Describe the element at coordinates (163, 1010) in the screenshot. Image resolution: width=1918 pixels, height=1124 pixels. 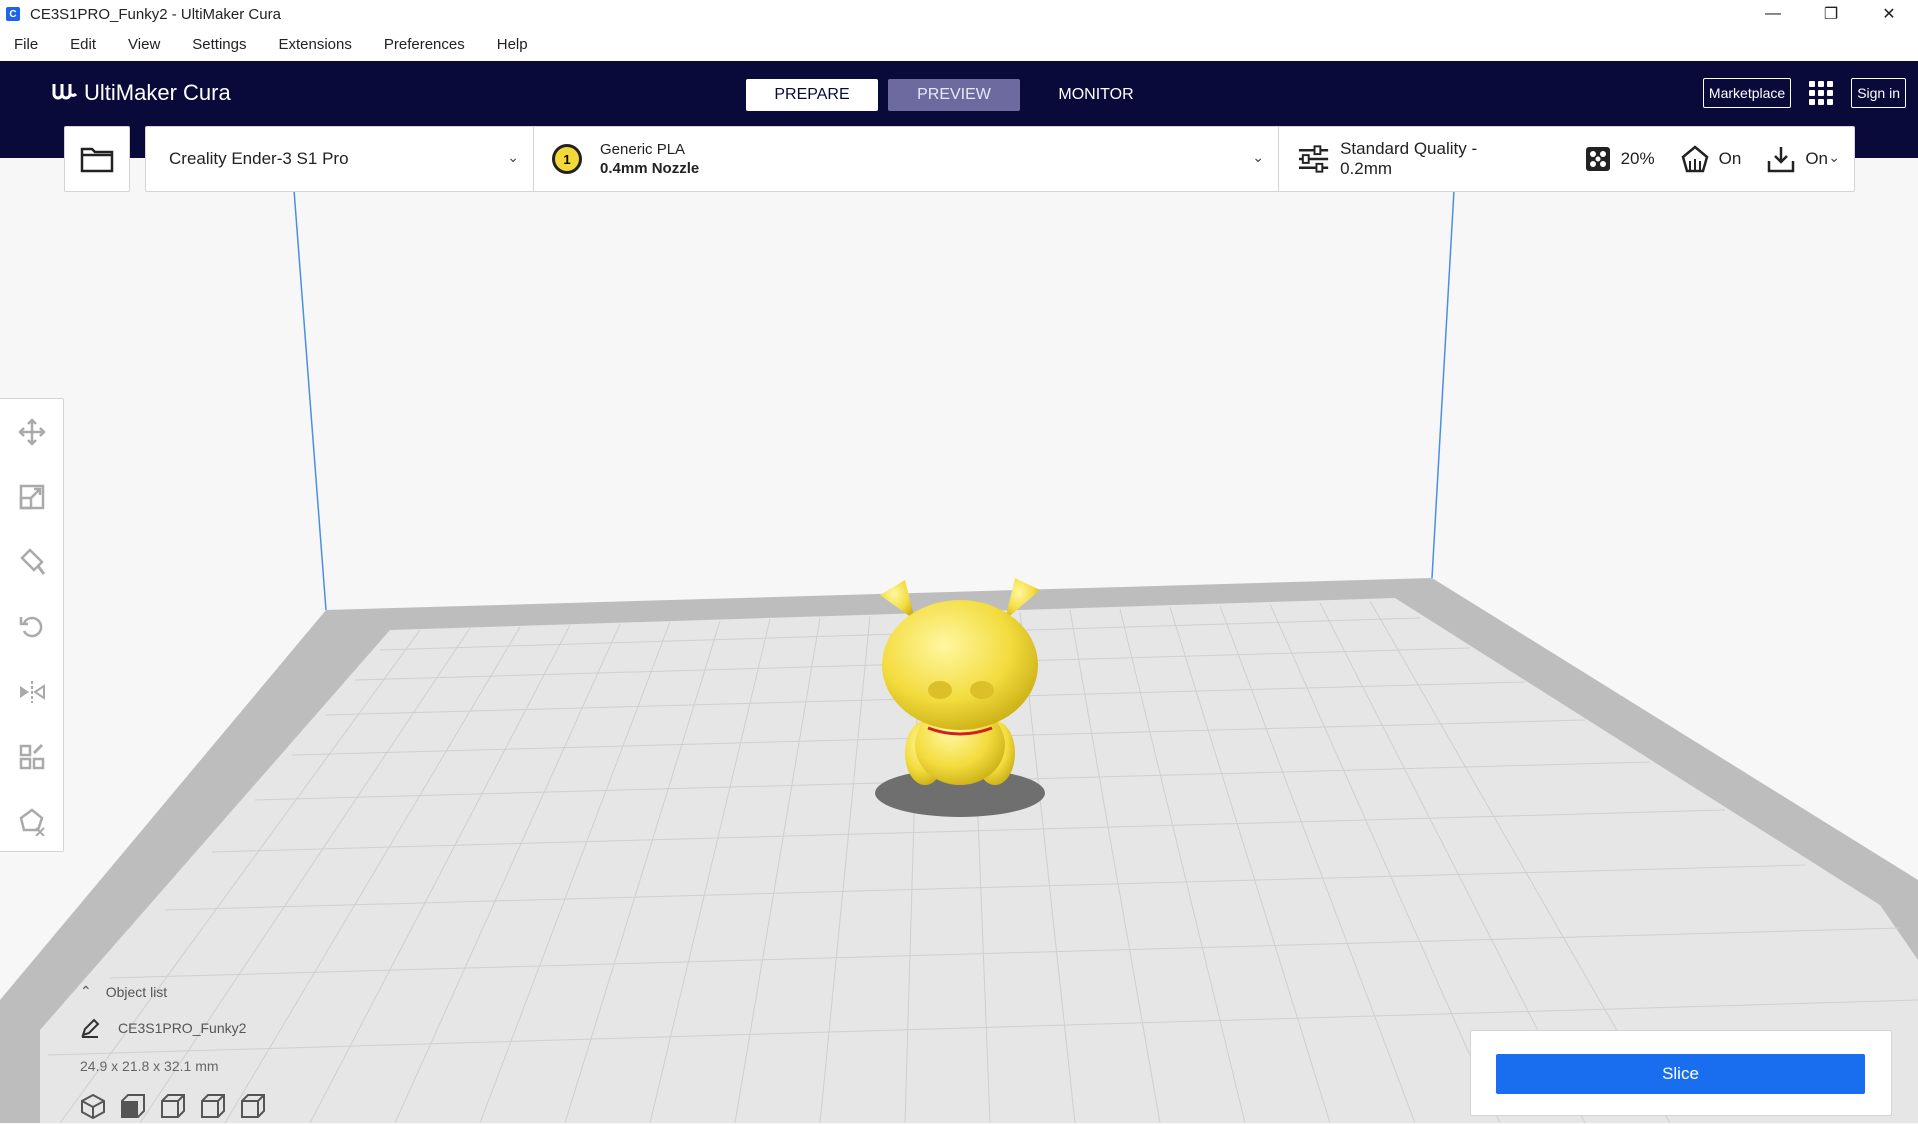
I see `object-list: ⌃ Object list CE3S1PRO_Funky2` at that location.